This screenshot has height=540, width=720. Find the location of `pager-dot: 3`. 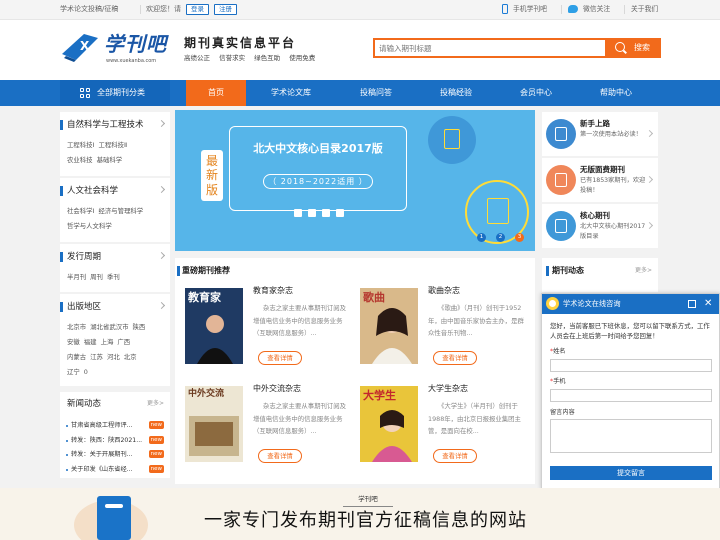

pager-dot: 3 is located at coordinates (519, 237).